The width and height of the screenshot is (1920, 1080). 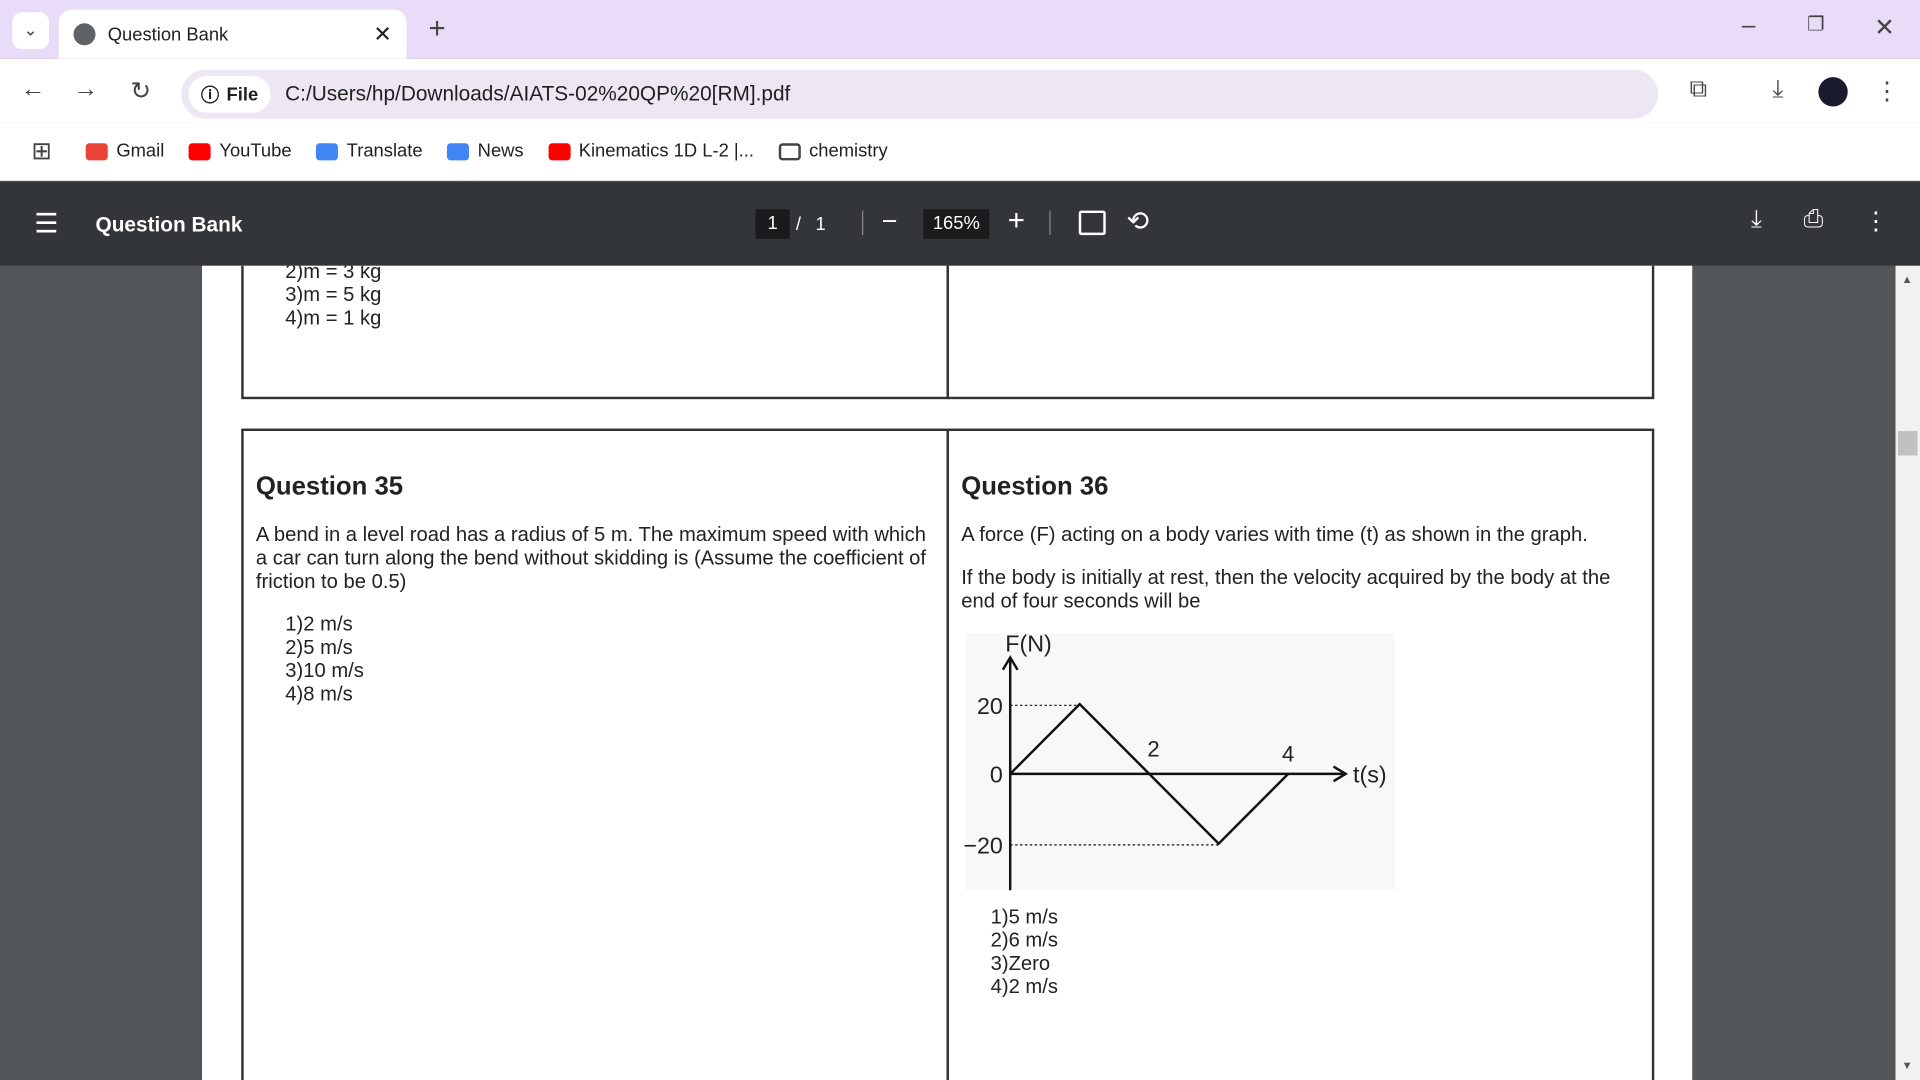 I want to click on bookmark-translate: Translate, so click(x=369, y=151).